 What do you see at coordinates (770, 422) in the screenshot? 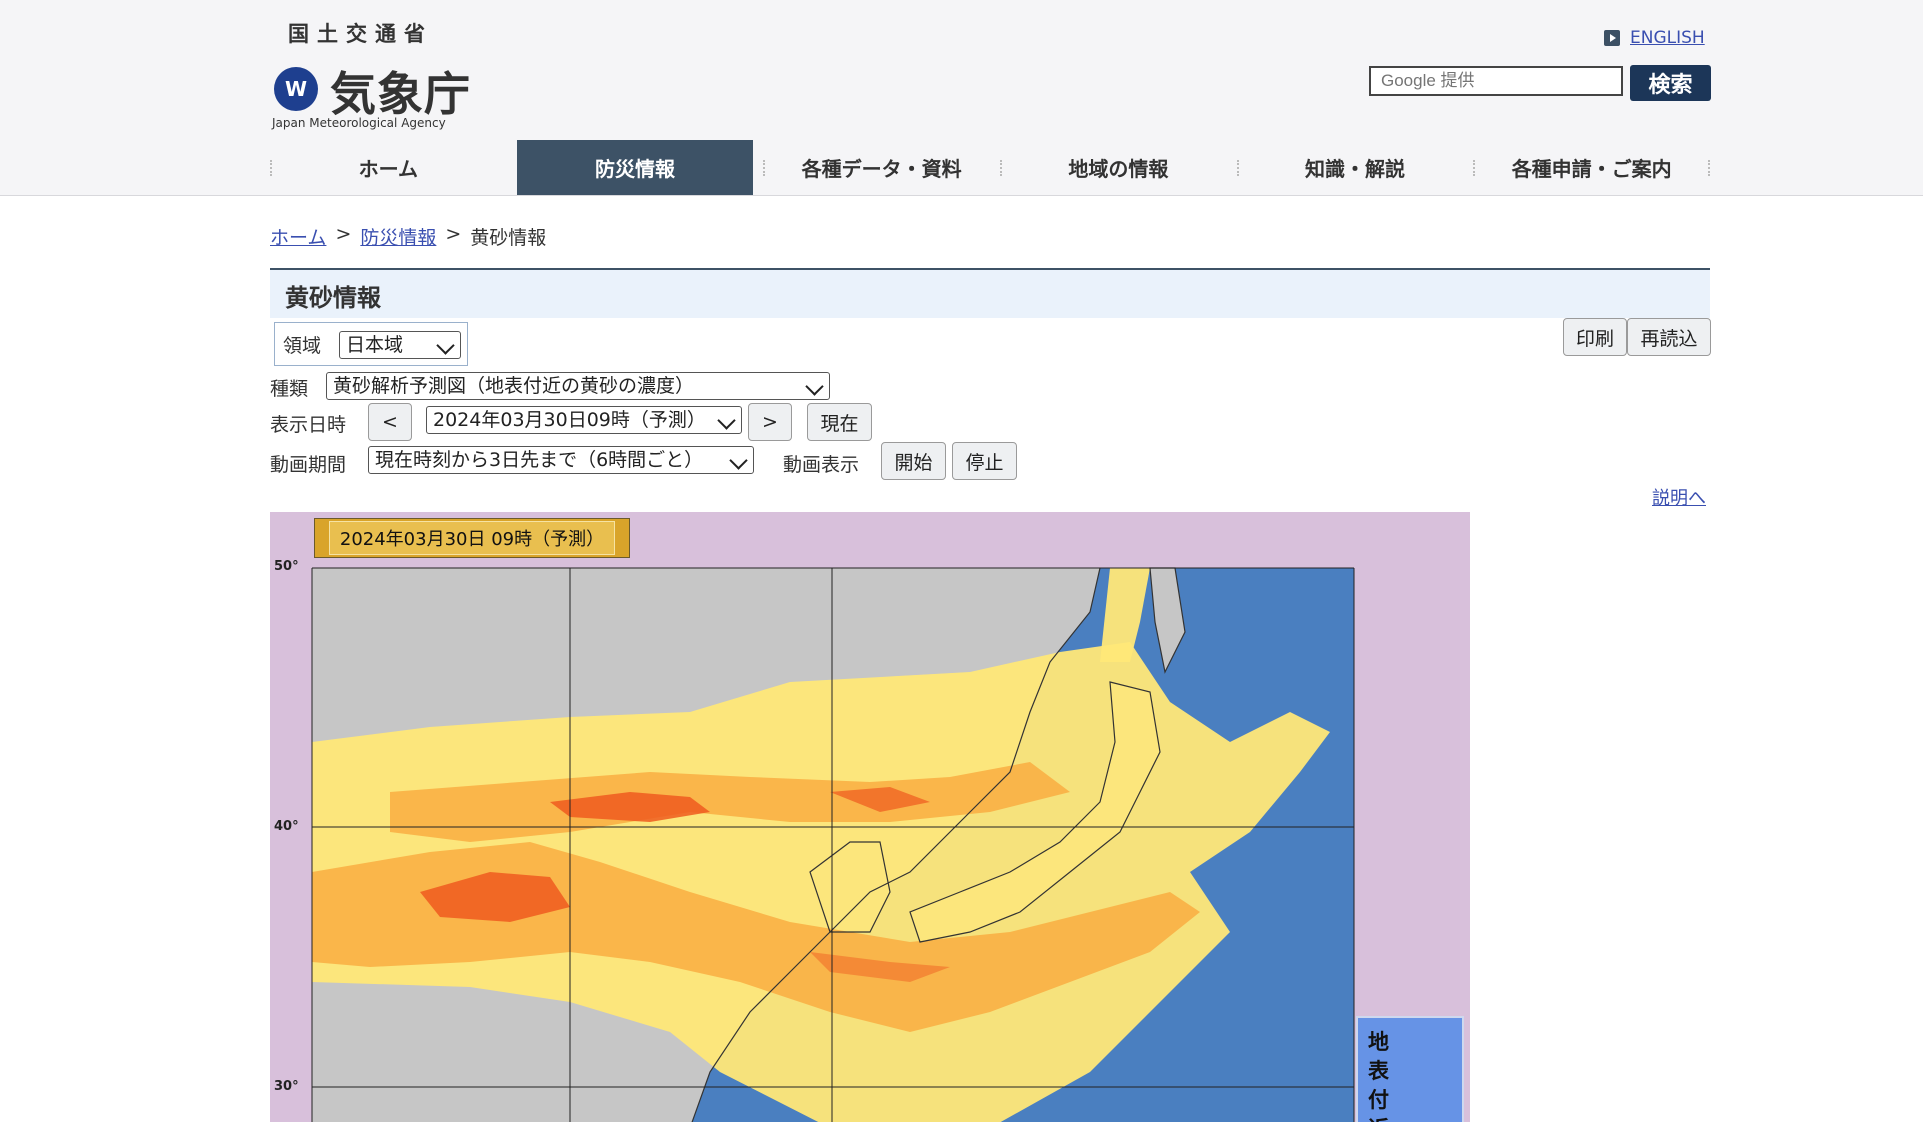
I see `next-time-button: >` at bounding box center [770, 422].